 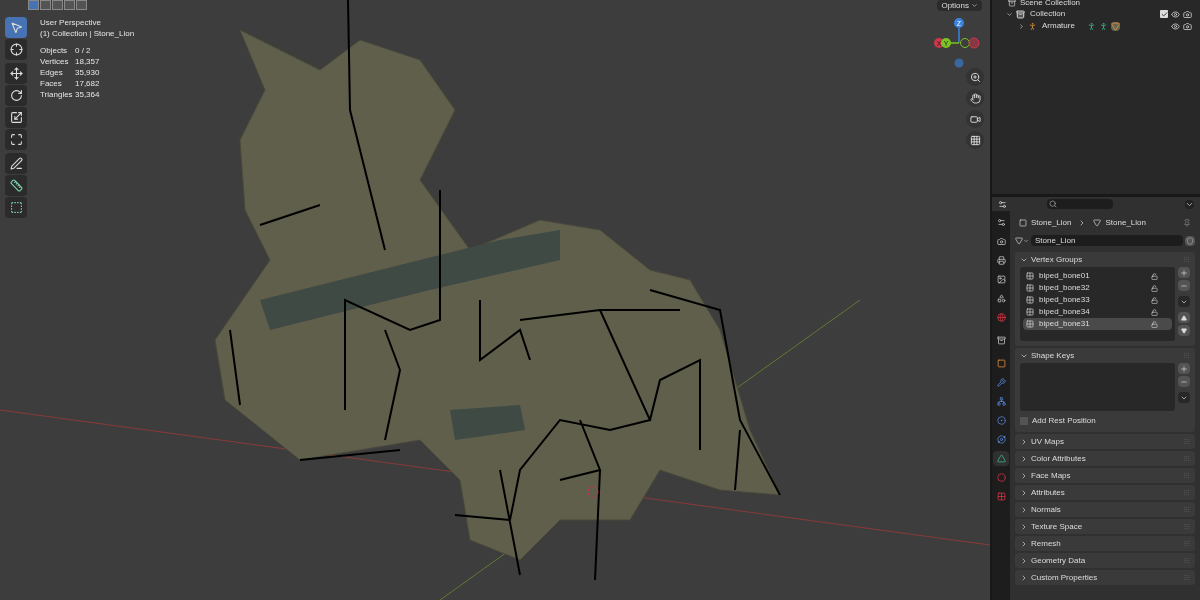 I want to click on vertex-group-name: biped_bone33, so click(x=1064, y=300).